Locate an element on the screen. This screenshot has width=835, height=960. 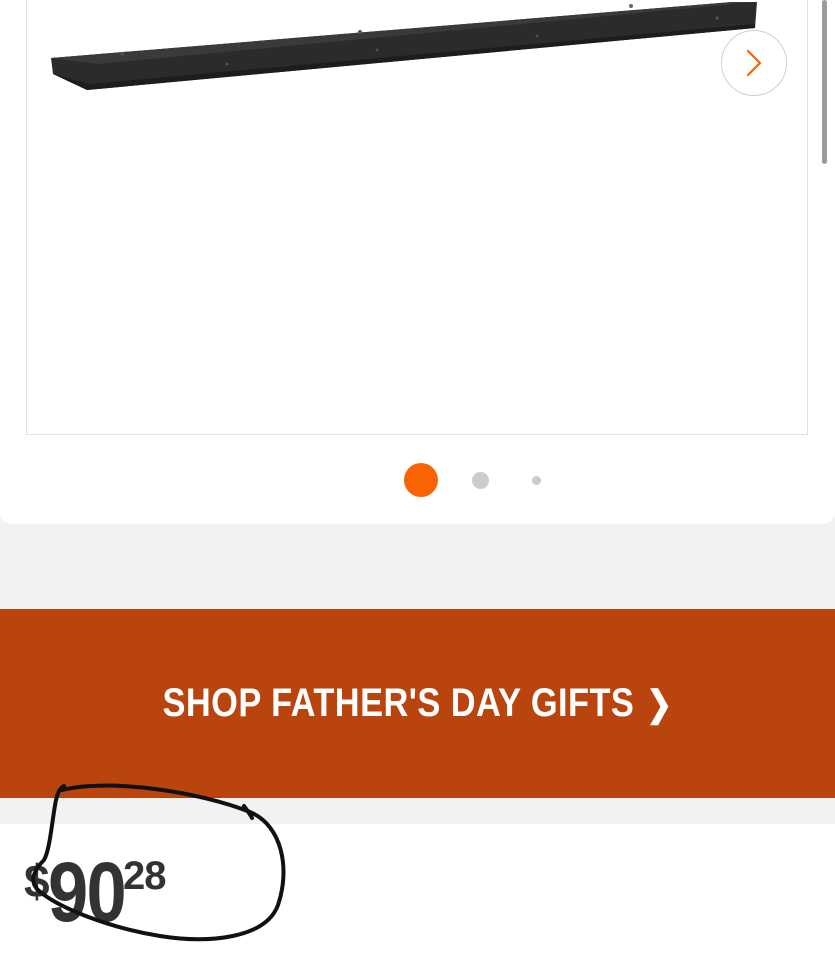
carousel-pagination is located at coordinates (417, 480).